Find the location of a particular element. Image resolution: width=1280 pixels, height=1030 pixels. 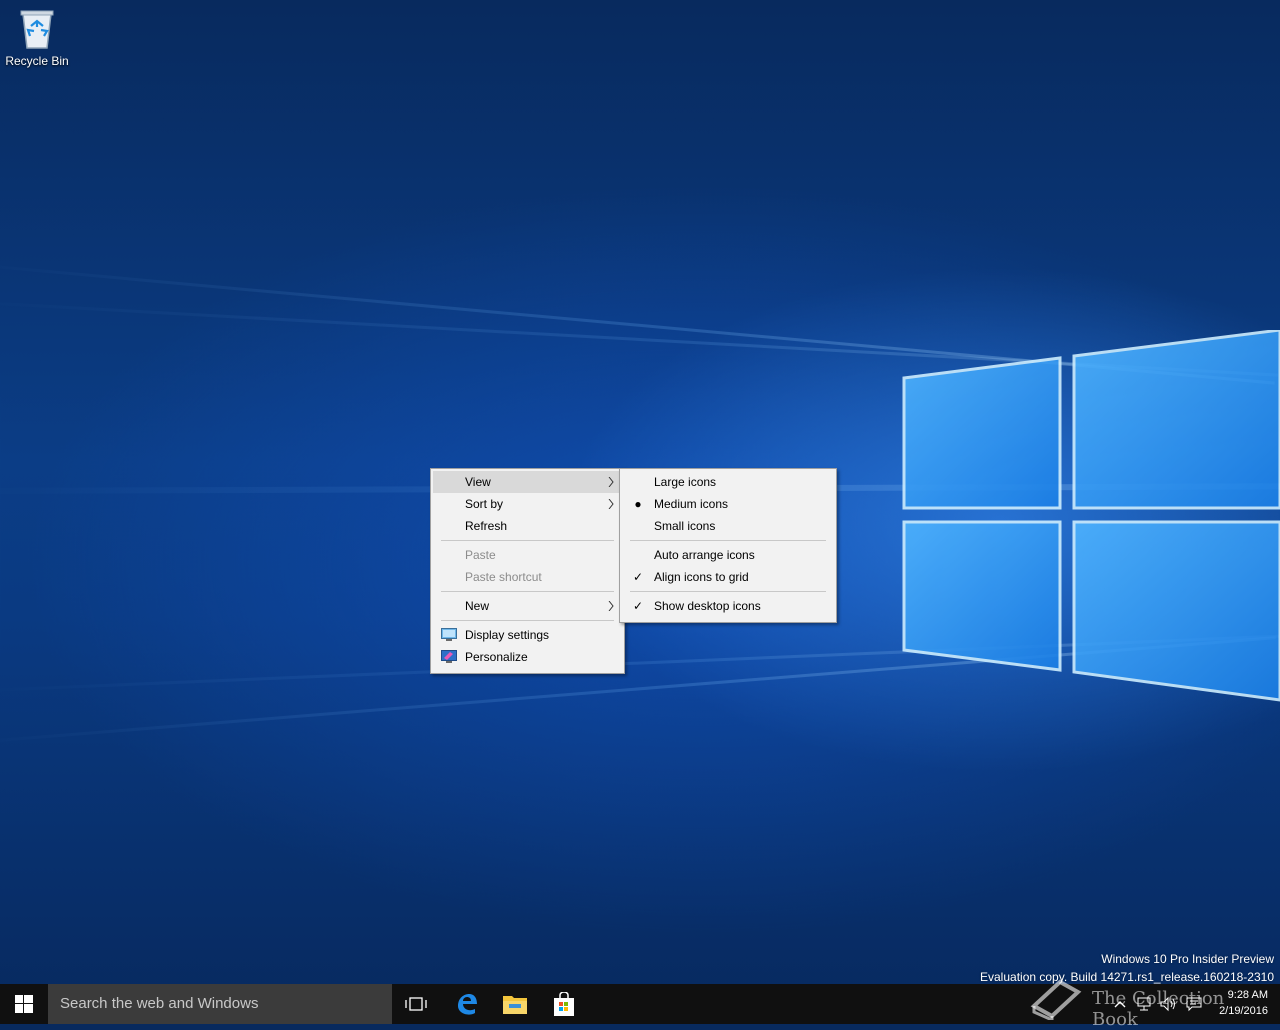

edge-browser-icon is located at coordinates (467, 1004).